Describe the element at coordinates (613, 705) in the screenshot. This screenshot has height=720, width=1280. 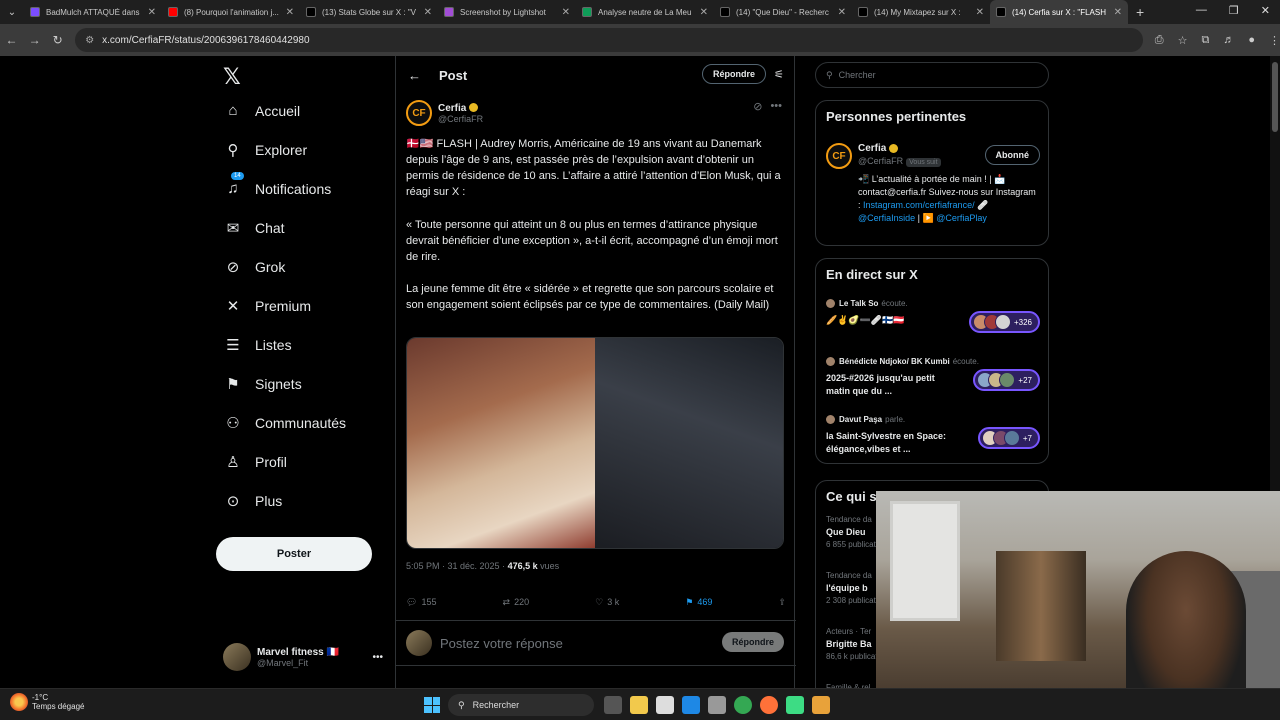
I see `task-view-icon` at that location.